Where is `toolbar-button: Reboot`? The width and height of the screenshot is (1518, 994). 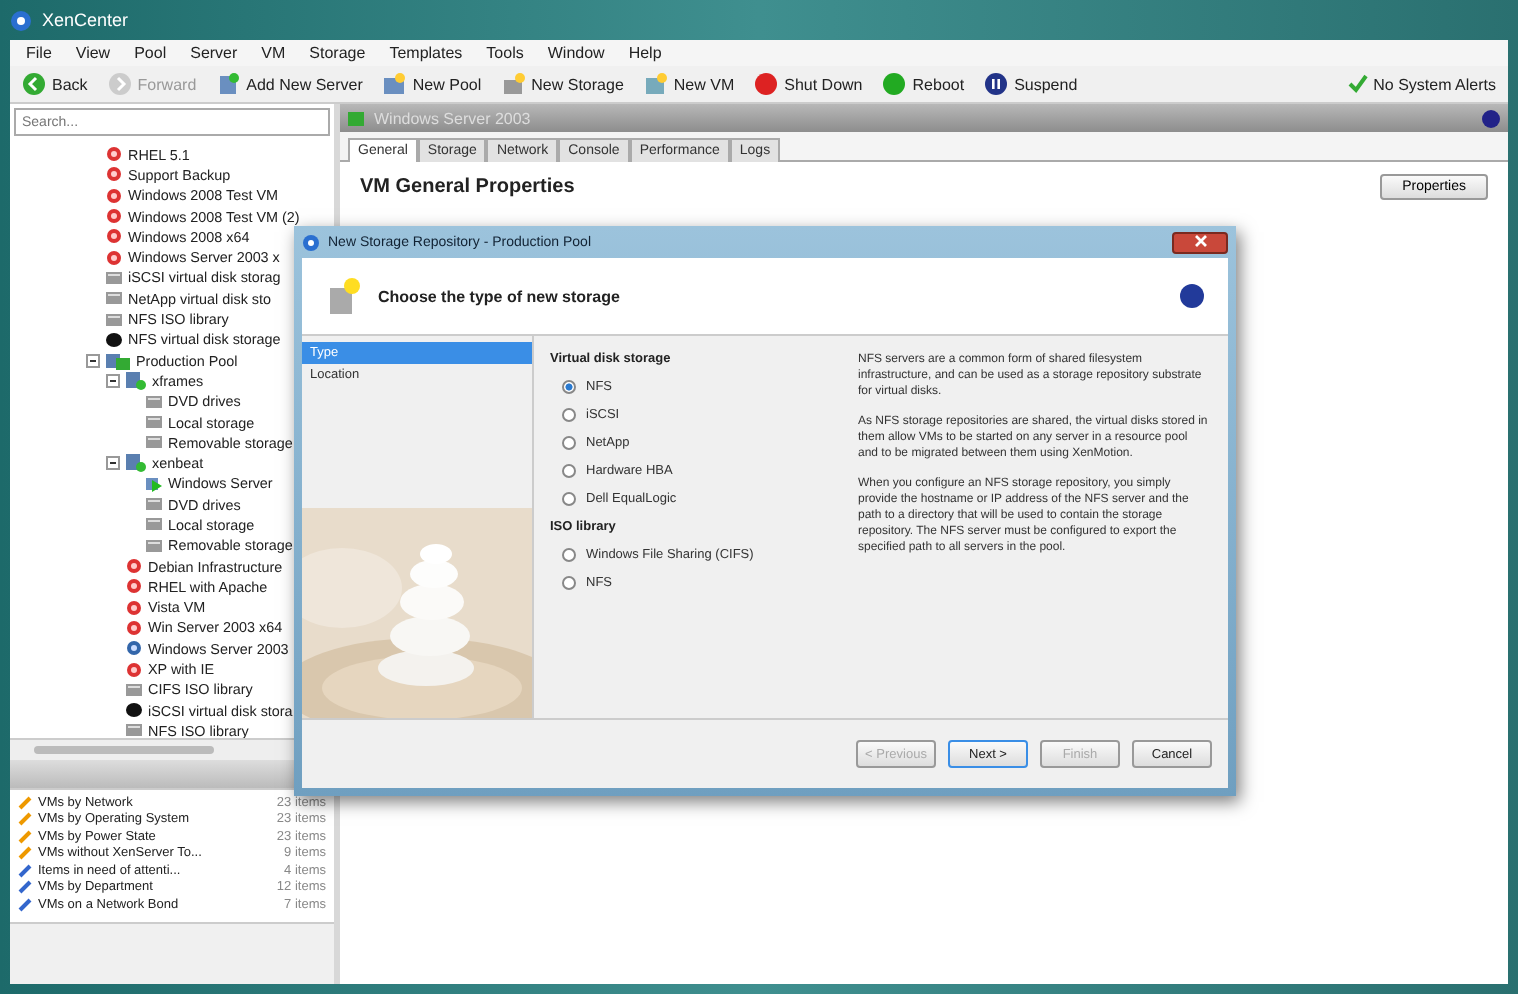
toolbar-button: Reboot is located at coordinates (923, 84).